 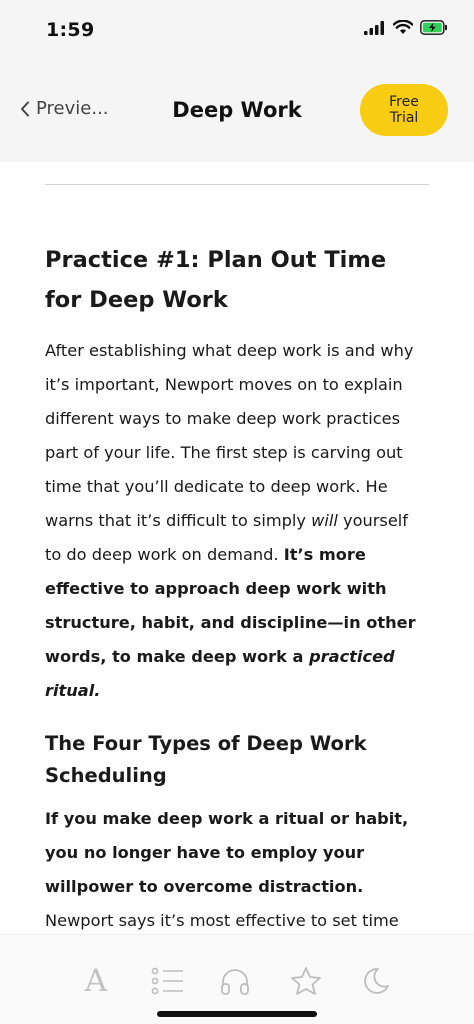 I want to click on trial-label-line2: Trial, so click(x=404, y=118).